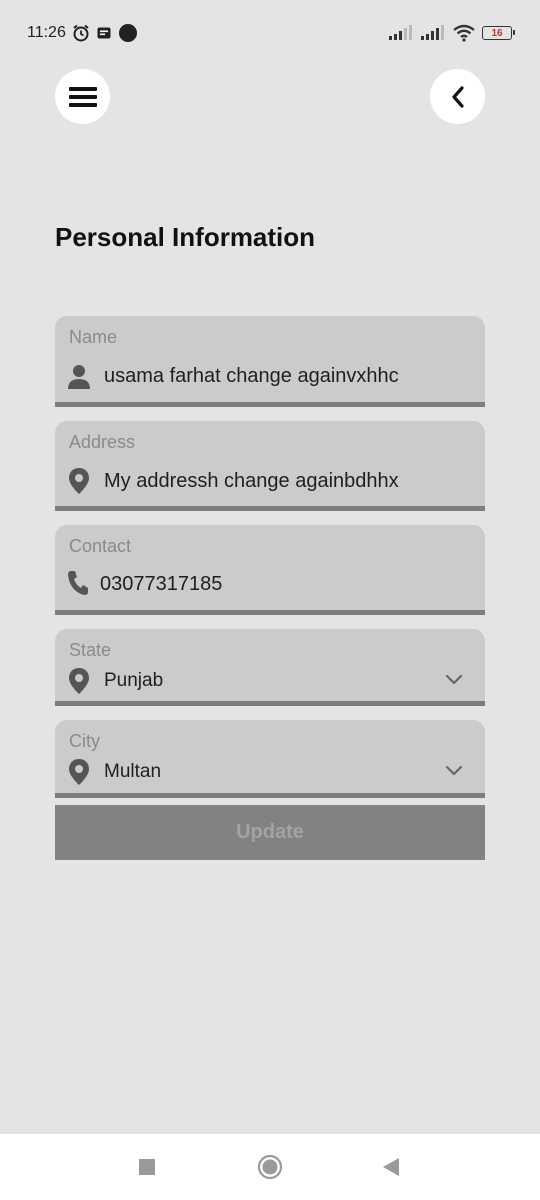  I want to click on state-label: State, so click(90, 650).